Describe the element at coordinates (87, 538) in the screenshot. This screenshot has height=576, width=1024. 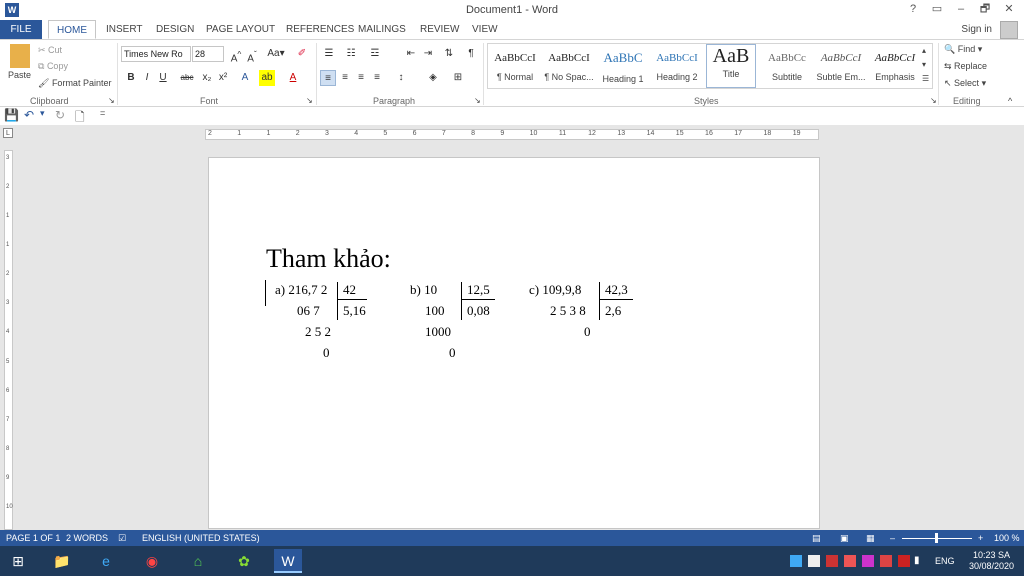
I see `word-count: 2 WORDS` at that location.